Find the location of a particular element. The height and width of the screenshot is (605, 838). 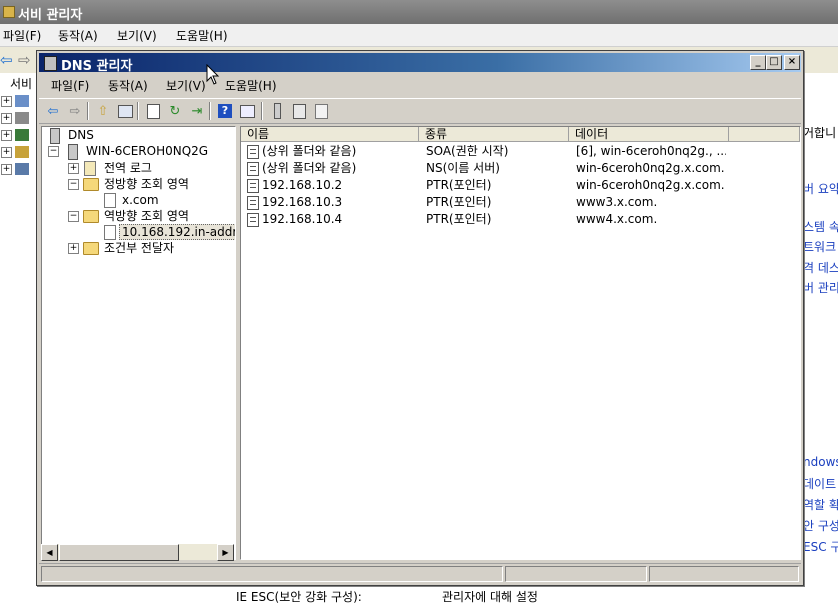

scroll-left-icon: ◀ is located at coordinates (49, 552).